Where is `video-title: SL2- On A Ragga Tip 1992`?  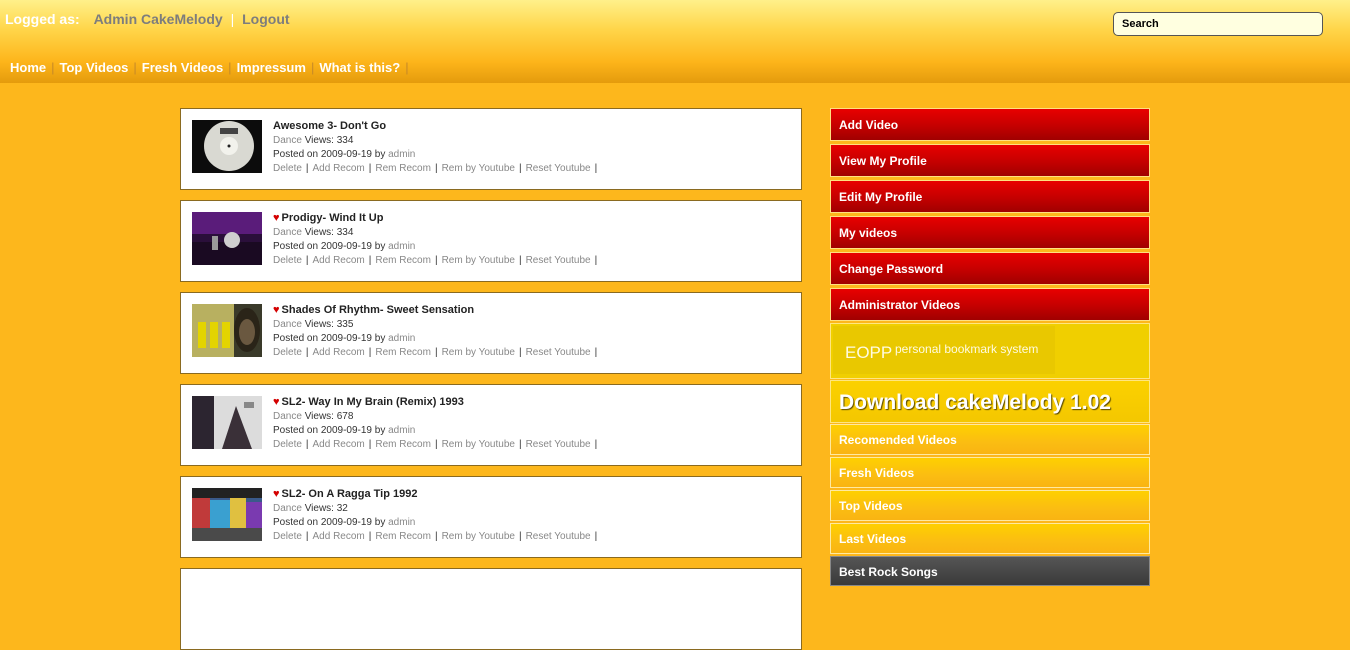
video-title: SL2- On A Ragga Tip 1992 is located at coordinates (350, 494).